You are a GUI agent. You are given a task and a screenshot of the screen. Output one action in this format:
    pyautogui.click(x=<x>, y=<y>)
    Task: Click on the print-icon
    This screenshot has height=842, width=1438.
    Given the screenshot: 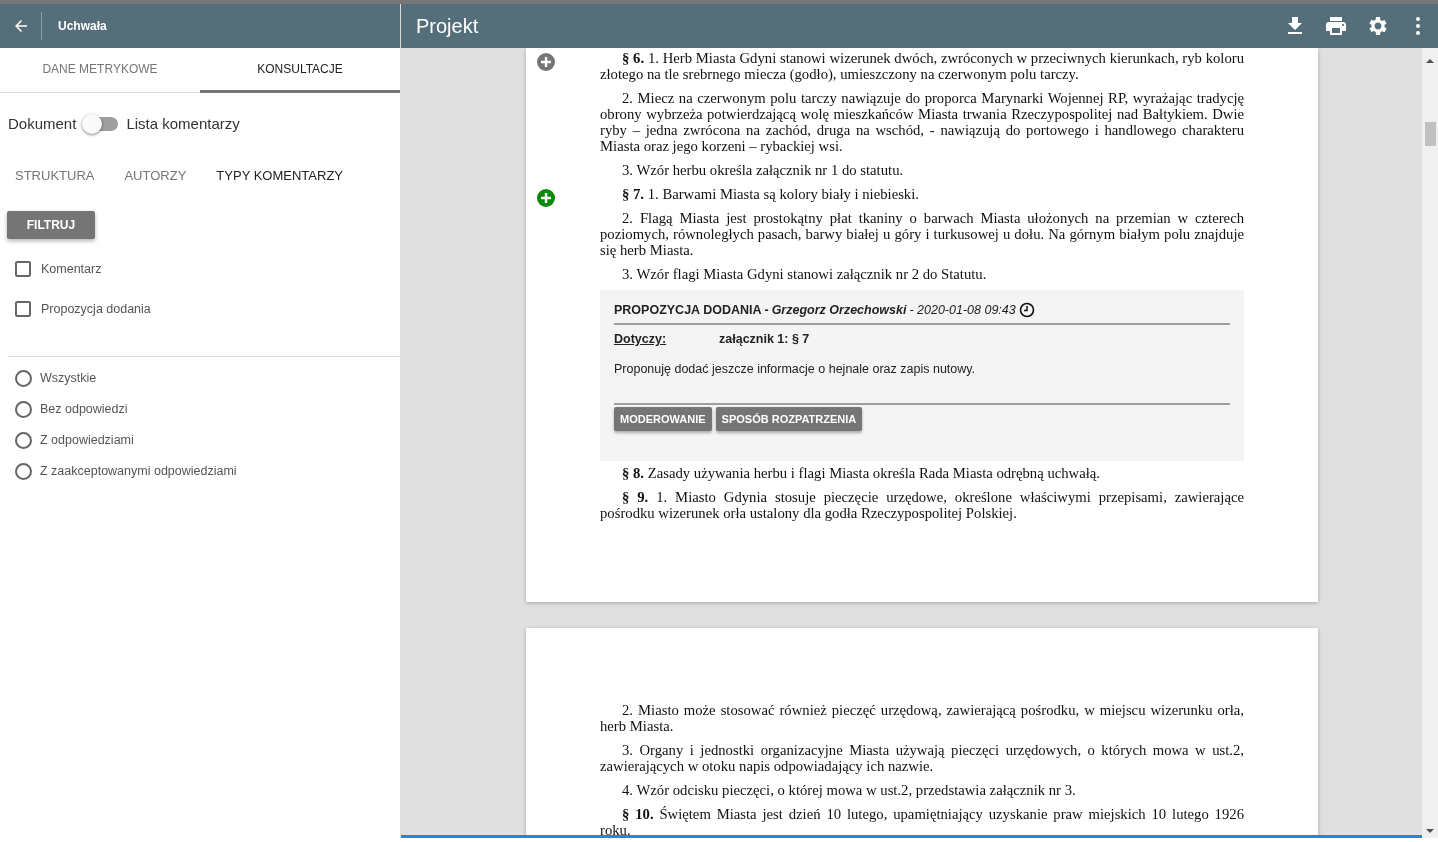 What is the action you would take?
    pyautogui.click(x=1335, y=26)
    